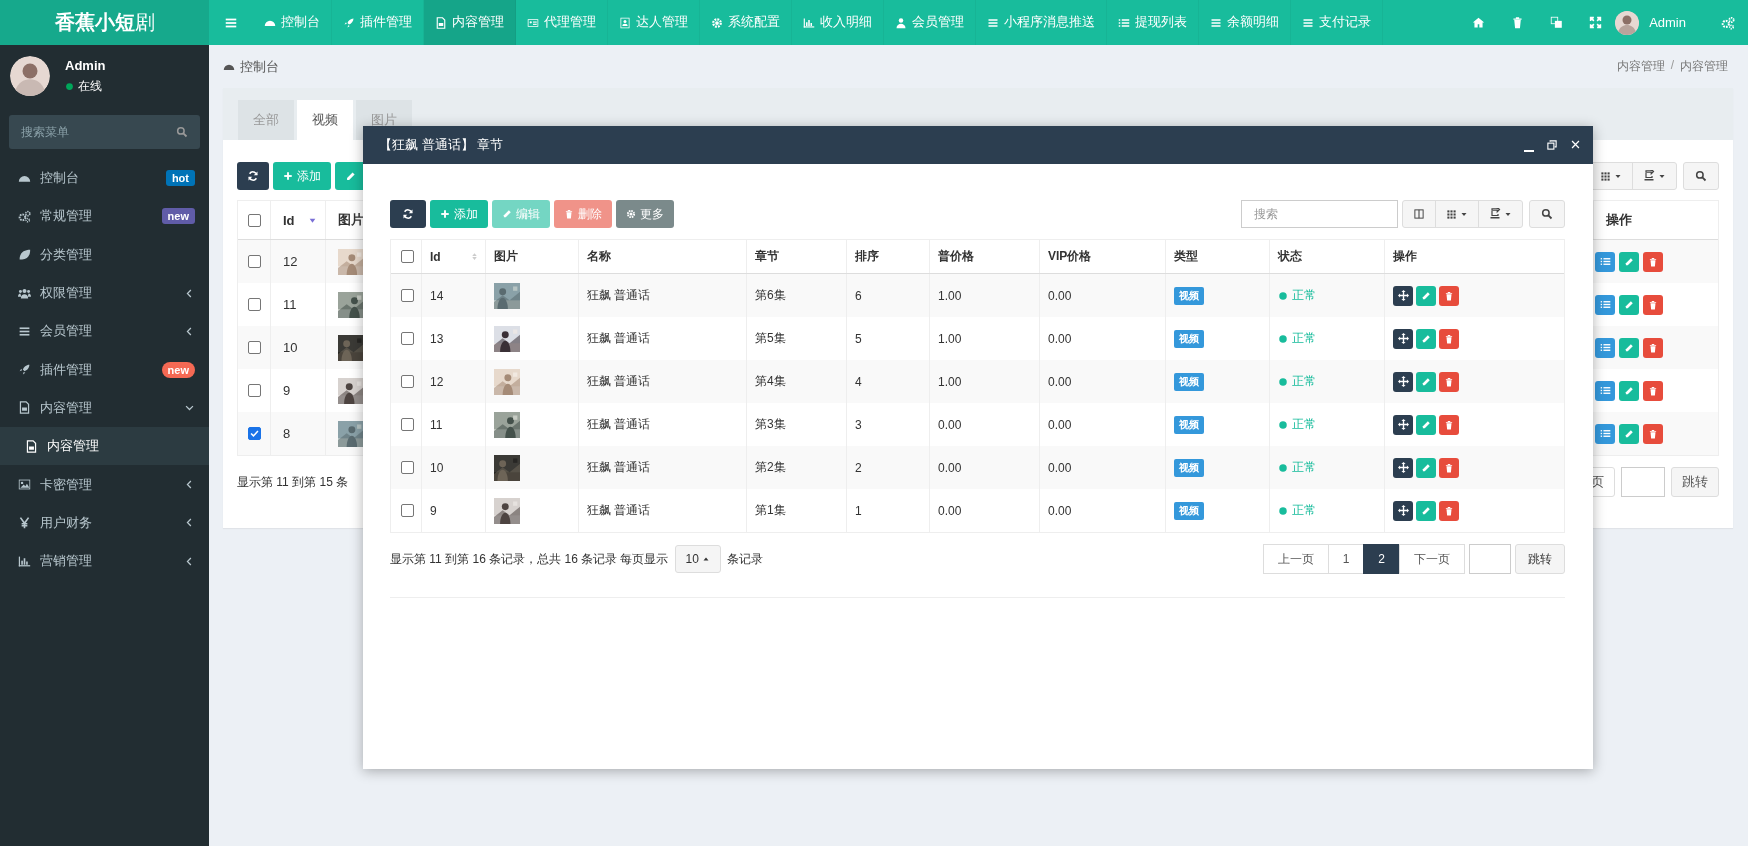 This screenshot has width=1748, height=846. I want to click on nav-tab: 系统配置, so click(746, 22).